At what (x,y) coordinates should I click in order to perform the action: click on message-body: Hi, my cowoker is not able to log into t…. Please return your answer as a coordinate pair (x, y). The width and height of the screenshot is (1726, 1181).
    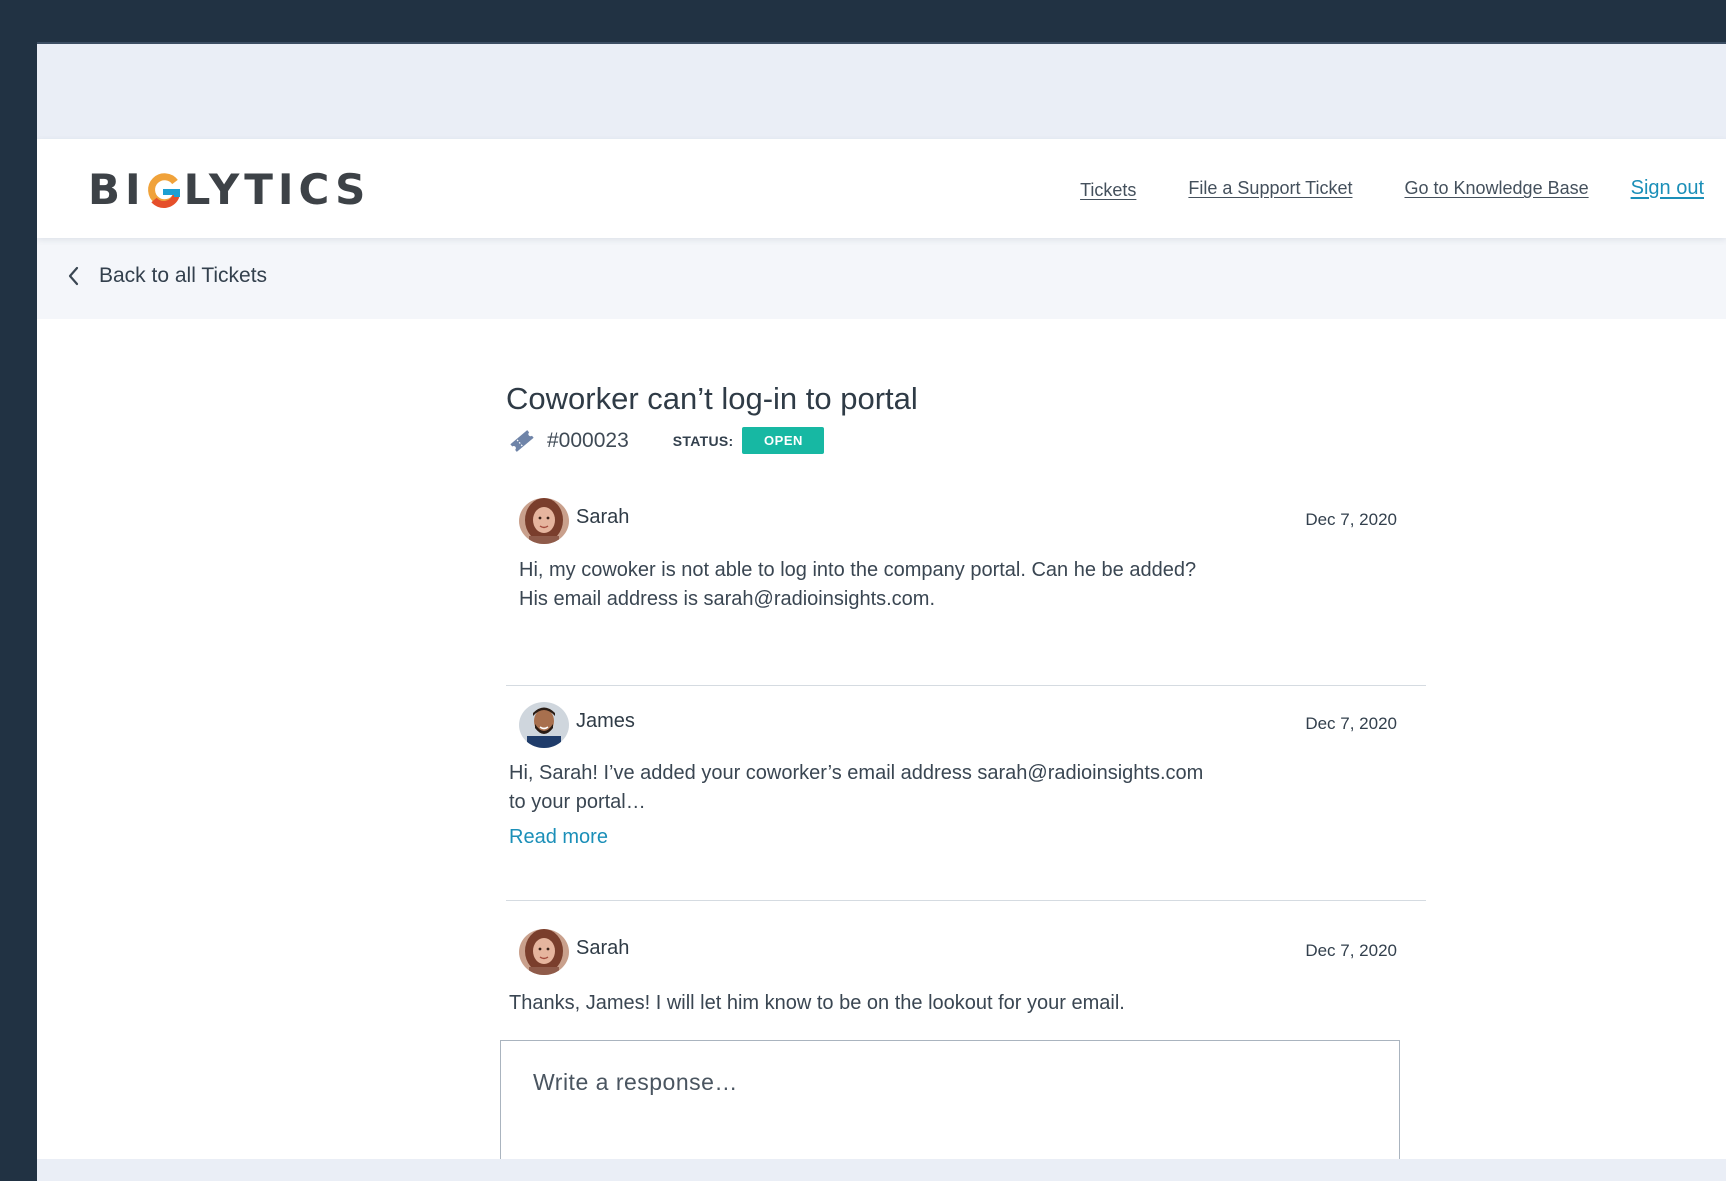
    Looking at the image, I should click on (857, 585).